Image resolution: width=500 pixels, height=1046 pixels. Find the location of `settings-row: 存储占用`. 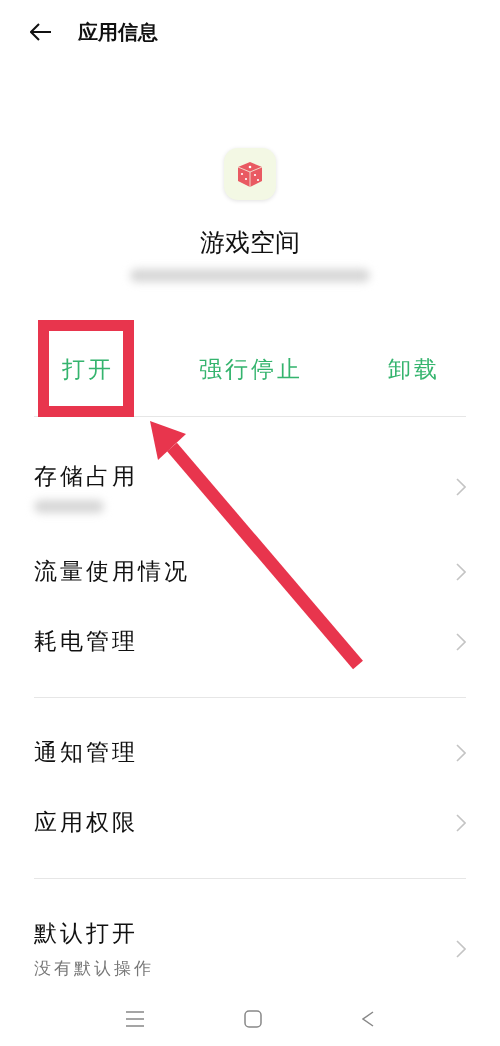

settings-row: 存储占用 is located at coordinates (250, 486).